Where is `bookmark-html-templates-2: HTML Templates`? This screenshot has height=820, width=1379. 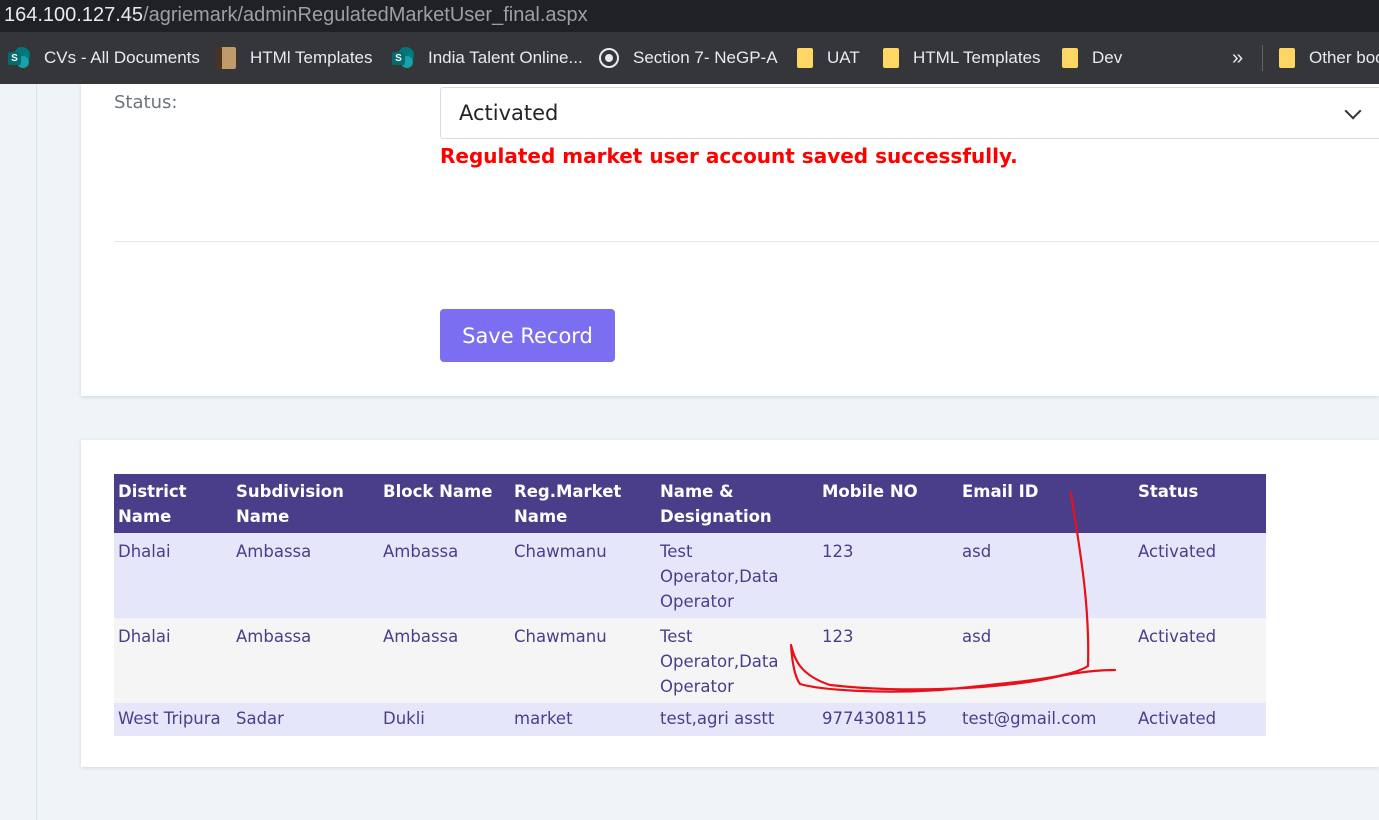
bookmark-html-templates-2: HTML Templates is located at coordinates (962, 58).